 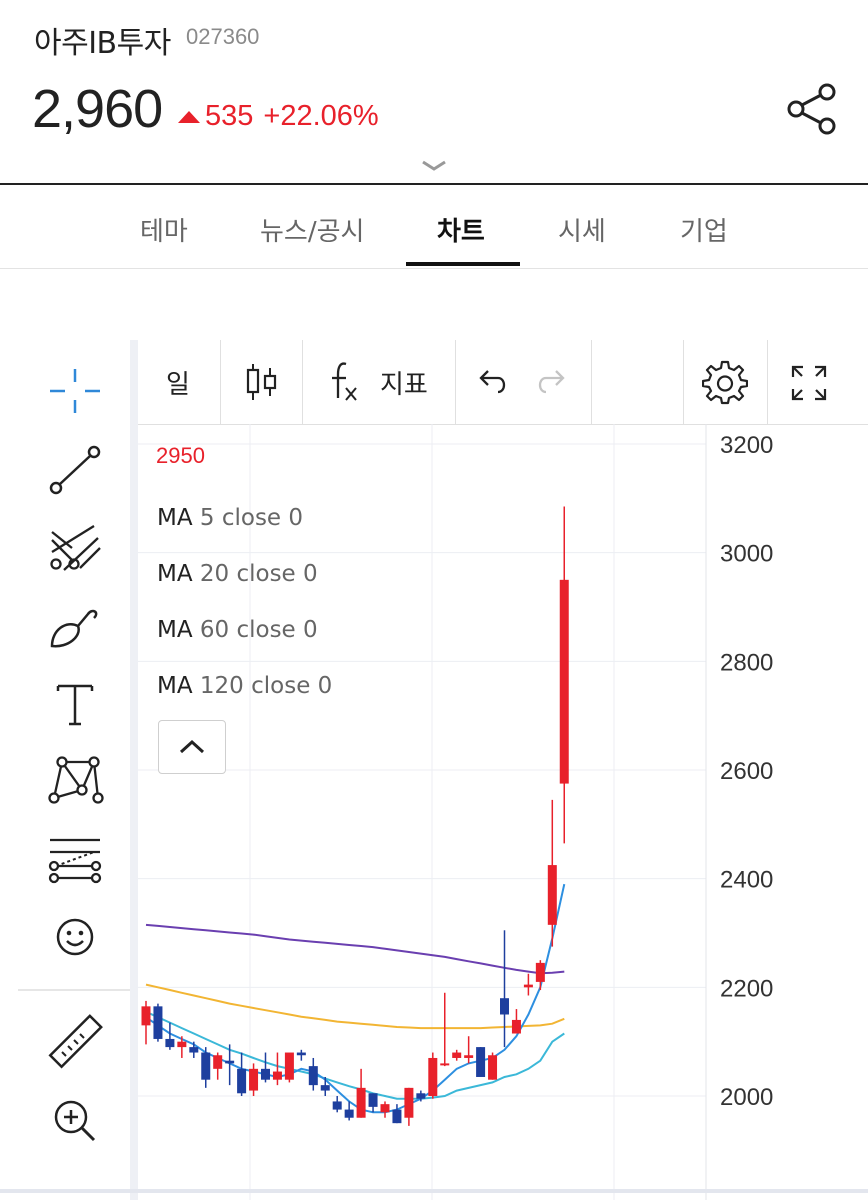 What do you see at coordinates (746, 662) in the screenshot?
I see `y-tick-label: 2800` at bounding box center [746, 662].